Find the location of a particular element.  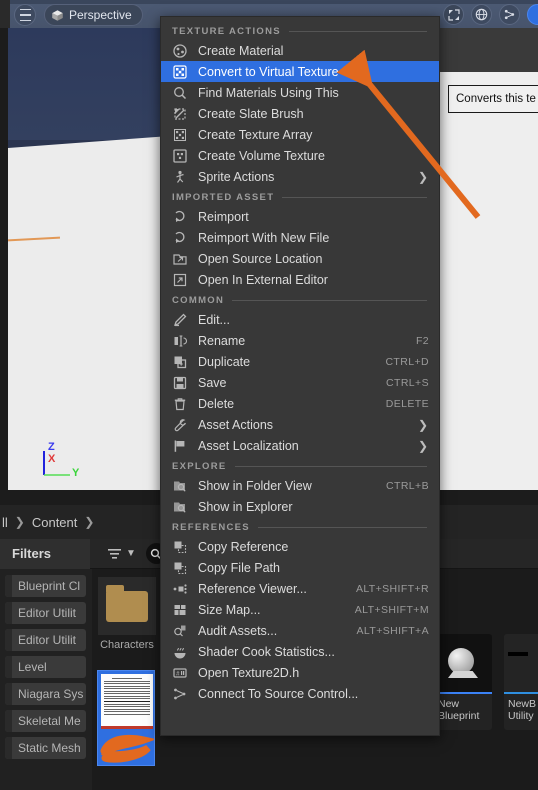

sphere-base-icon is located at coordinates (463, 674).